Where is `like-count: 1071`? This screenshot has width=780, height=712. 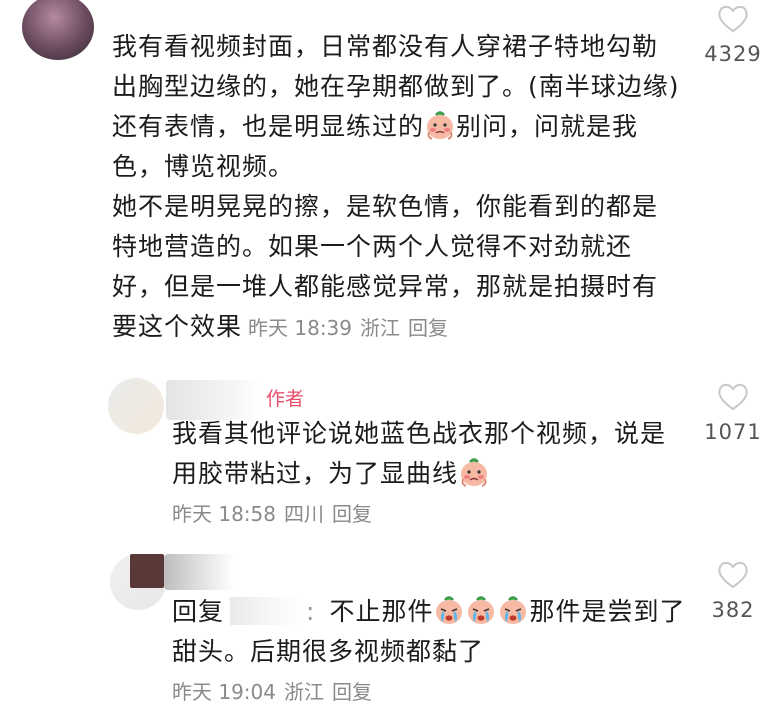
like-count: 1071 is located at coordinates (733, 432).